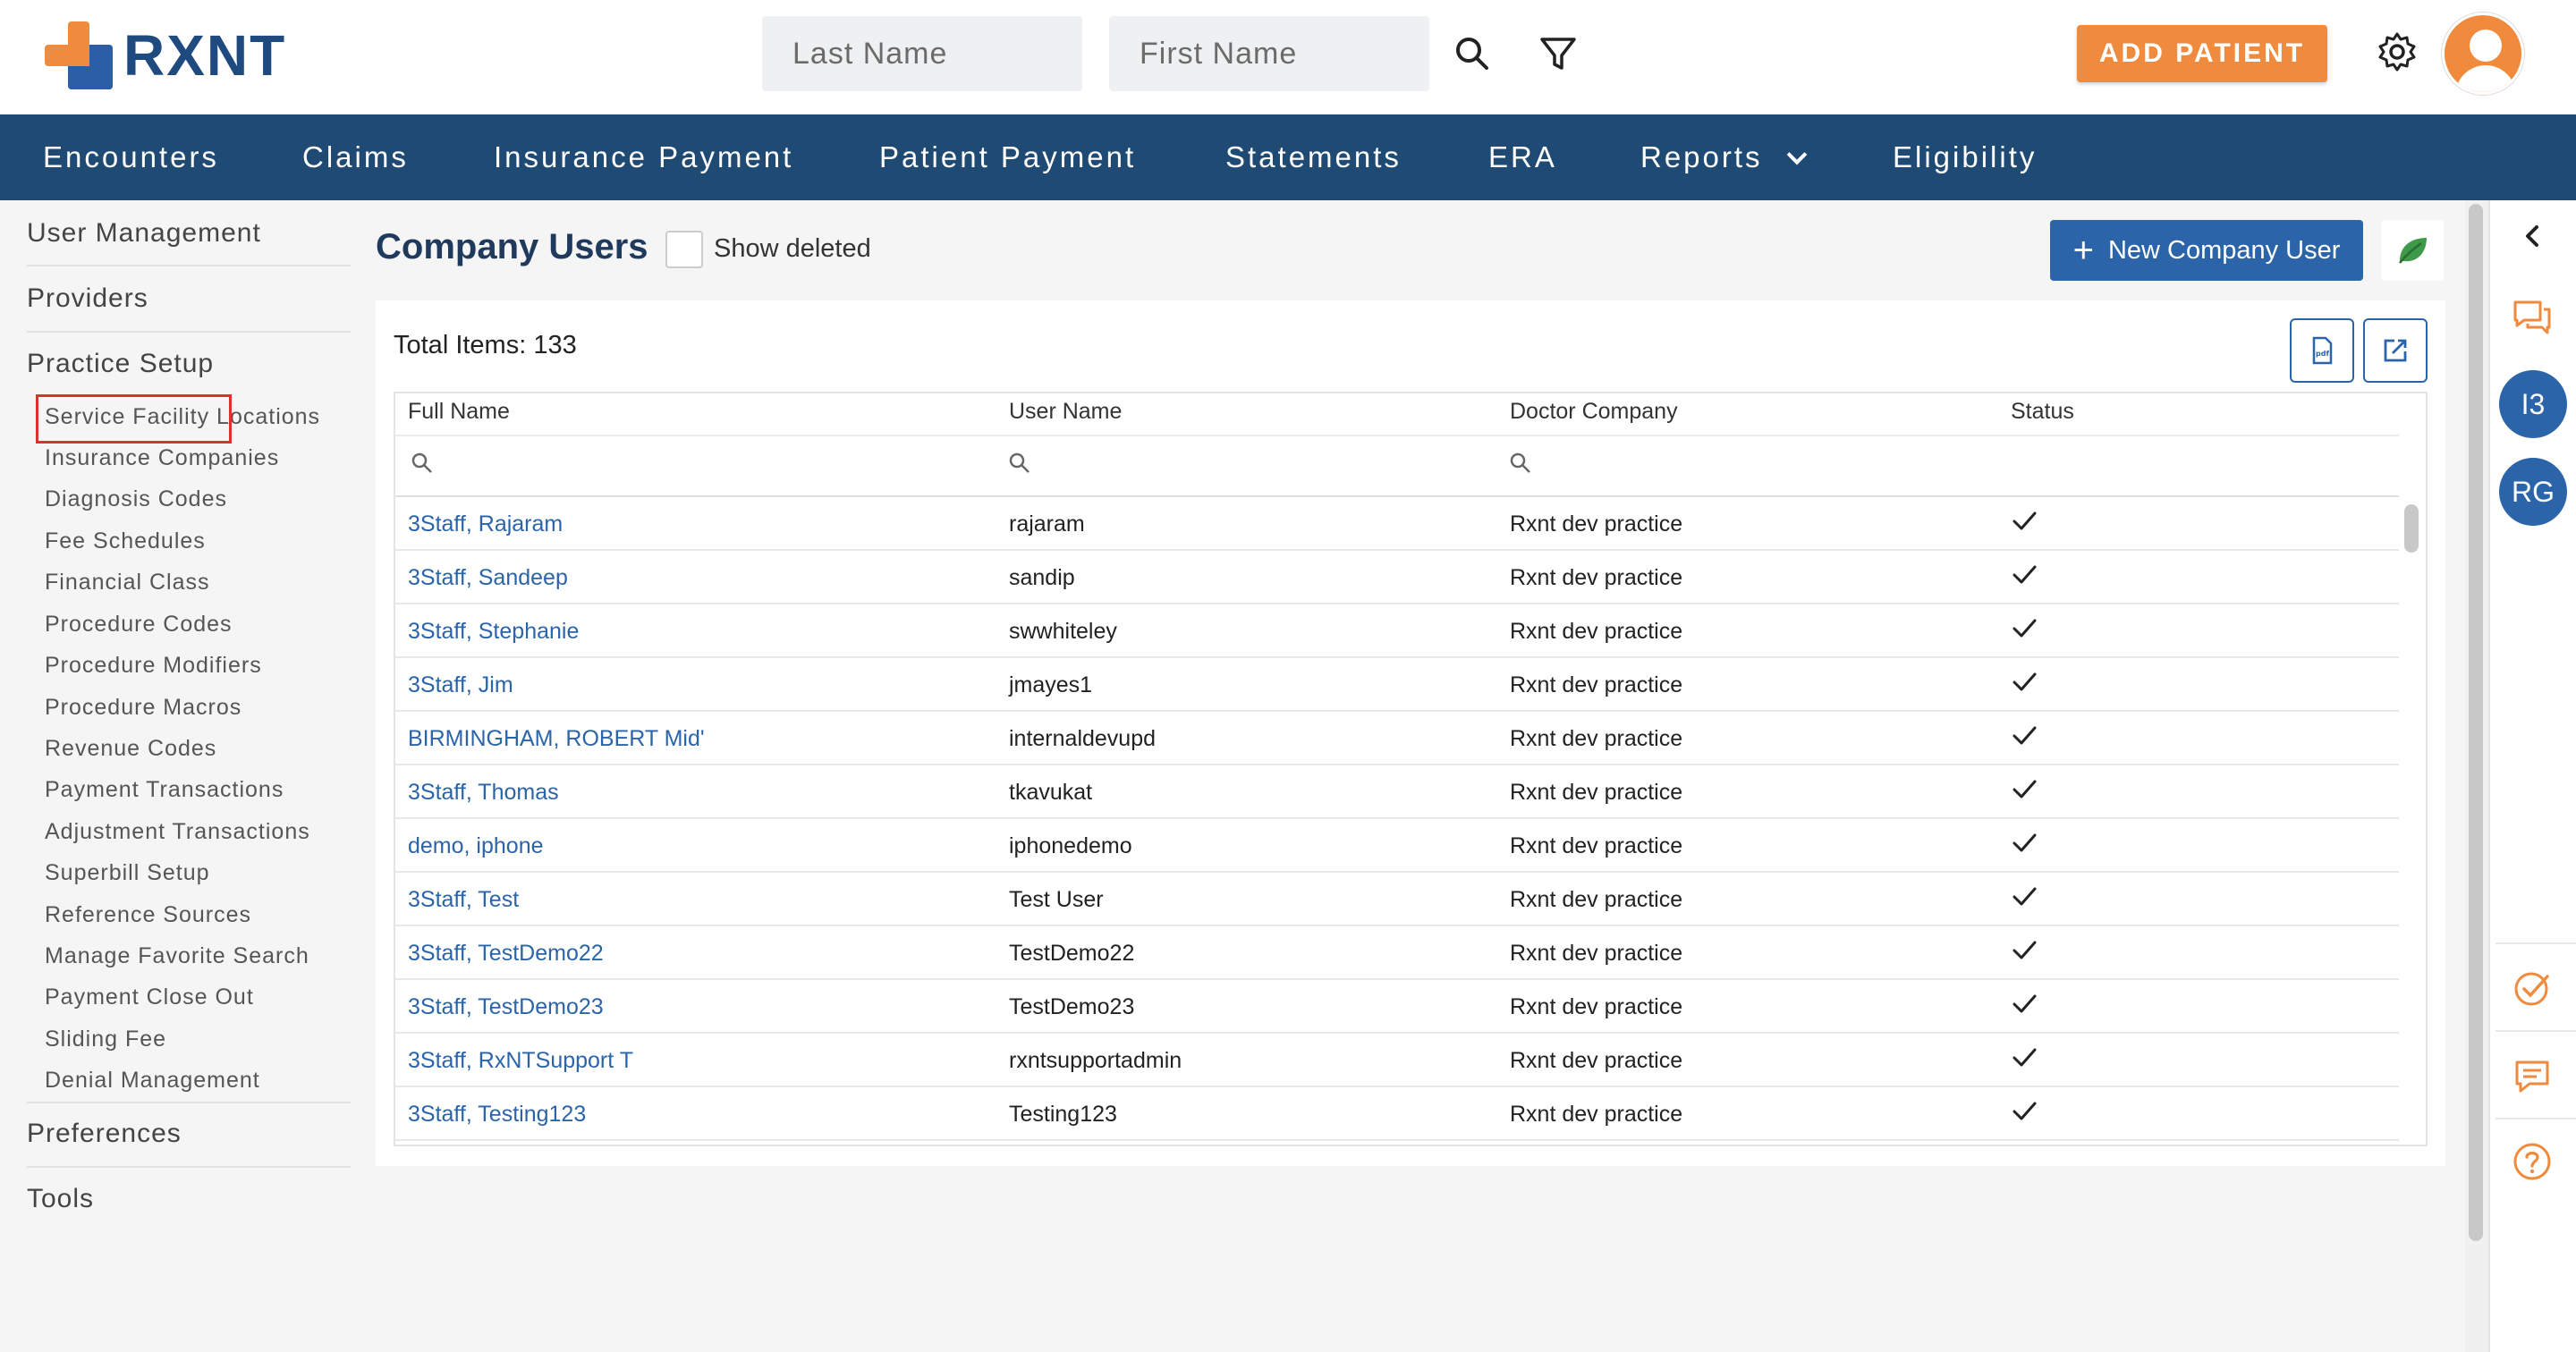 The image size is (2576, 1352). Describe the element at coordinates (1019, 463) in the screenshot. I see `filter-user-name-search-icon` at that location.